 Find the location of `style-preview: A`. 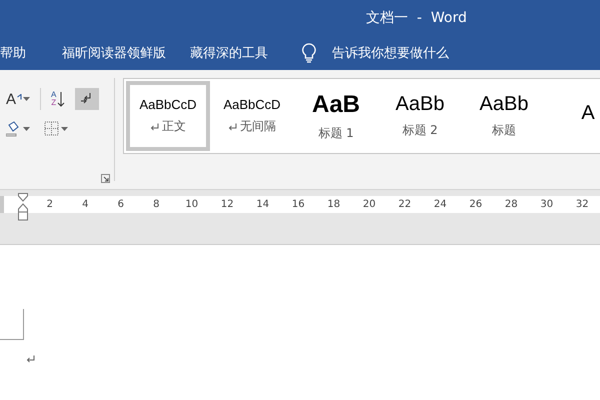

style-preview: A is located at coordinates (588, 113).